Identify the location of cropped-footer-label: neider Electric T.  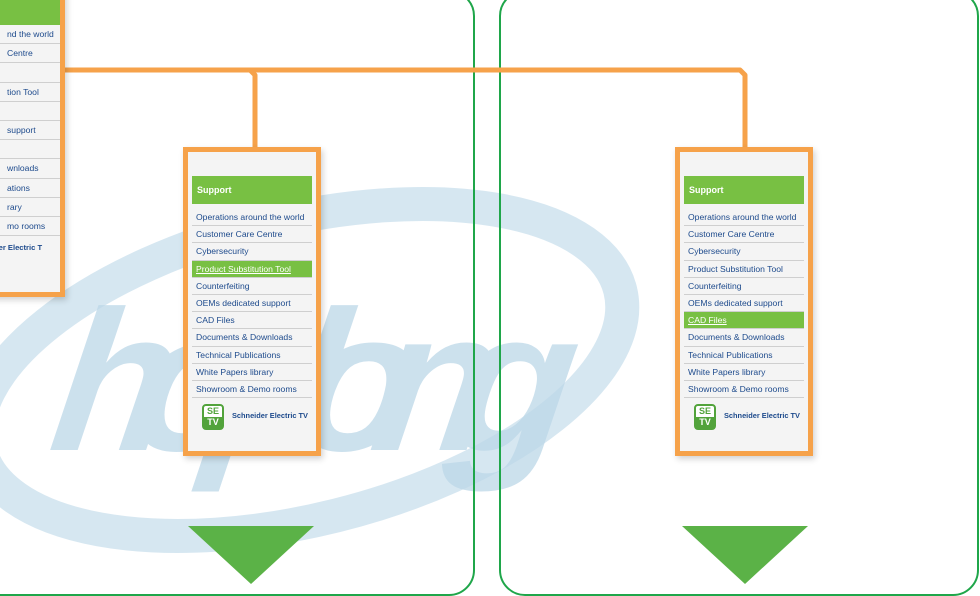
(21, 247).